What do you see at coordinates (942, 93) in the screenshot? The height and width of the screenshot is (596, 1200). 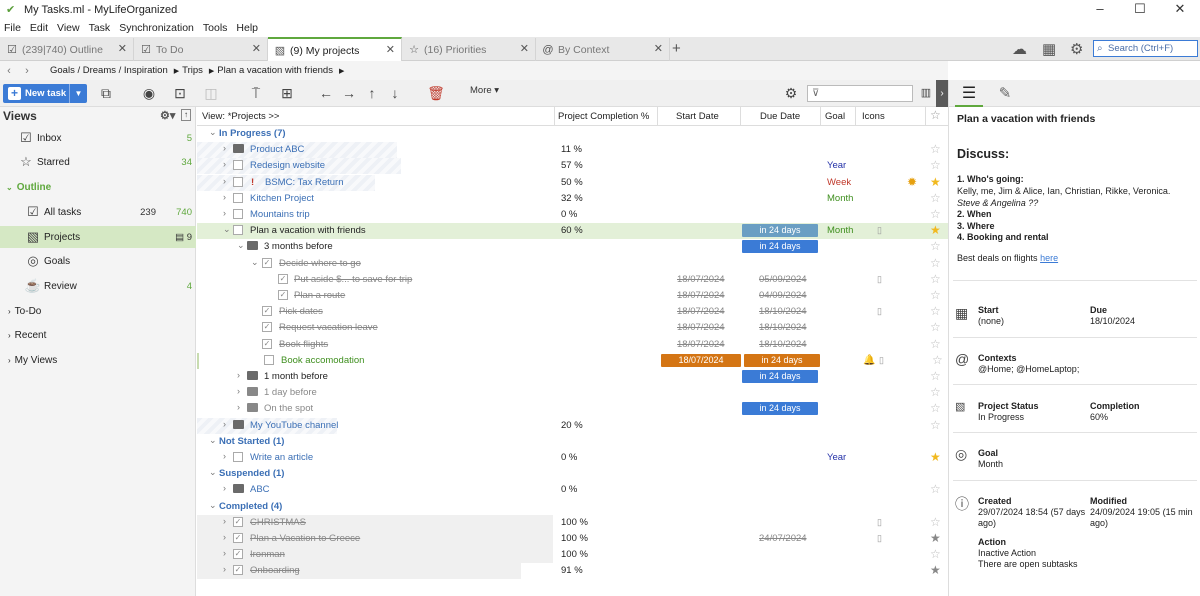 I see `collapse-panel-button: ›` at bounding box center [942, 93].